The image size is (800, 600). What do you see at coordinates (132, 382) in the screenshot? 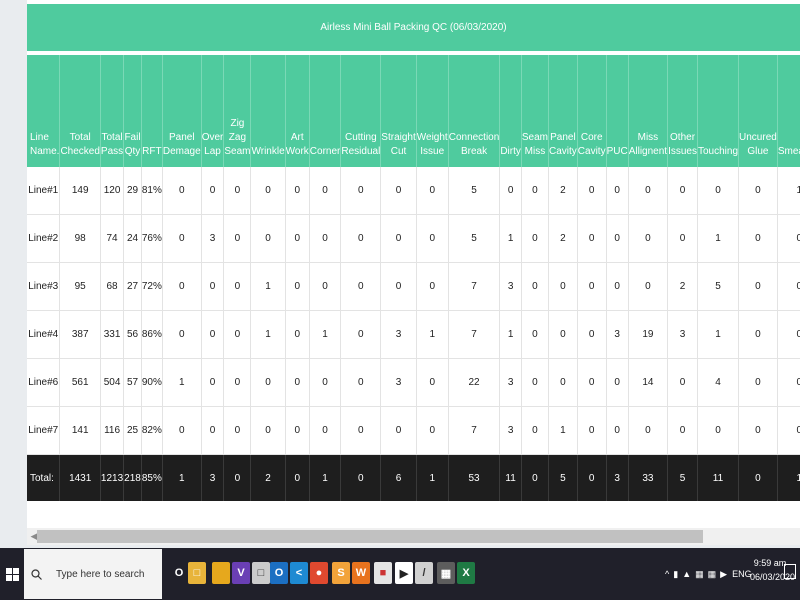
I see `table-cell: 57` at bounding box center [132, 382].